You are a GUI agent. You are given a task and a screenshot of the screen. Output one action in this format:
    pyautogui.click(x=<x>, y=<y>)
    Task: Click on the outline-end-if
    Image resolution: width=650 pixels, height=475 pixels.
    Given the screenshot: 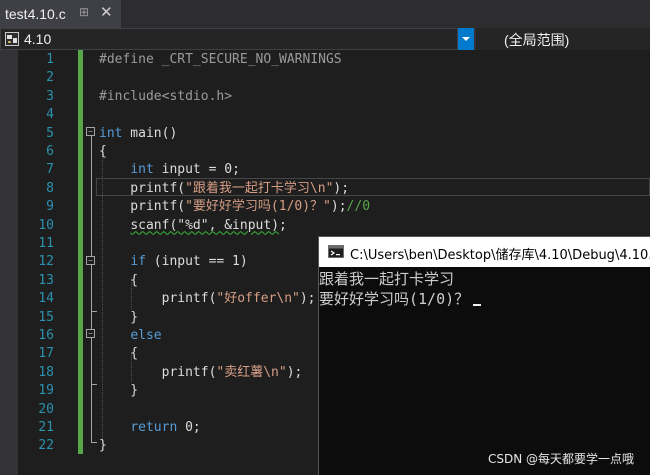 What is the action you would take?
    pyautogui.click(x=94, y=311)
    